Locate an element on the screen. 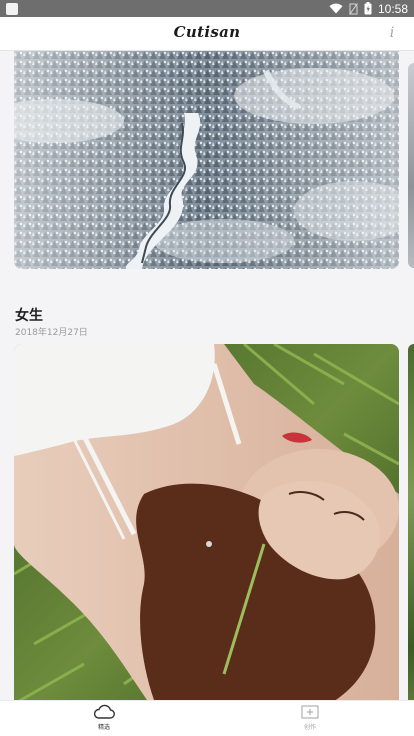 This screenshot has height=736, width=414. battery-icon is located at coordinates (368, 8).